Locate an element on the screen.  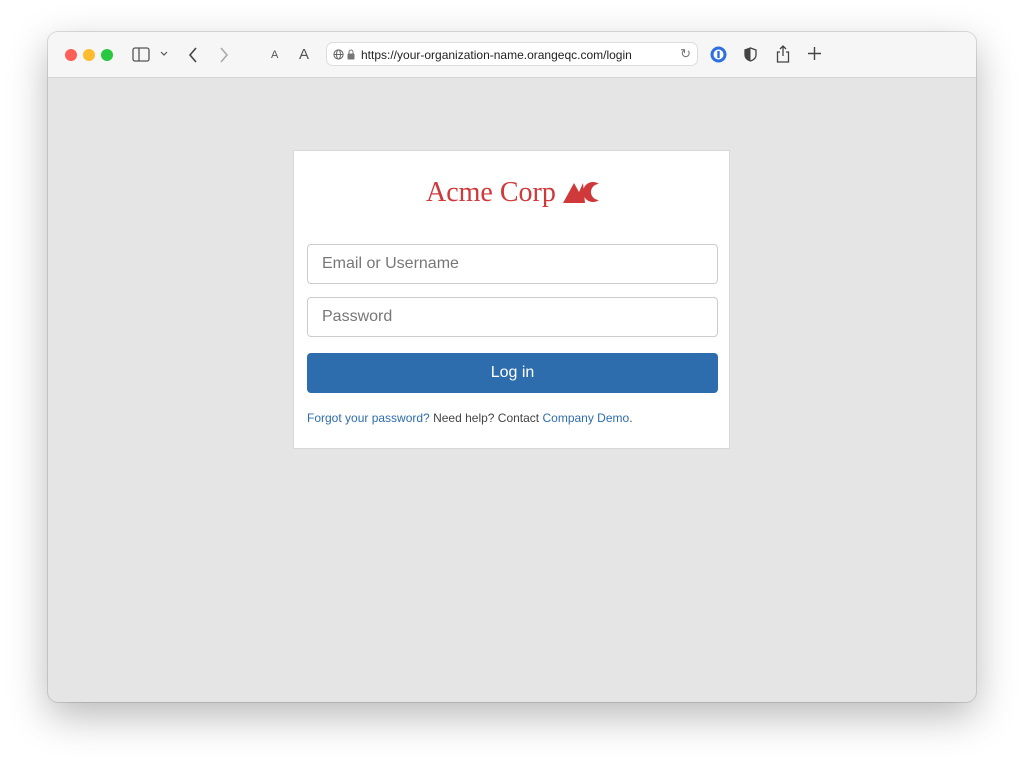
back-icon is located at coordinates (193, 55).